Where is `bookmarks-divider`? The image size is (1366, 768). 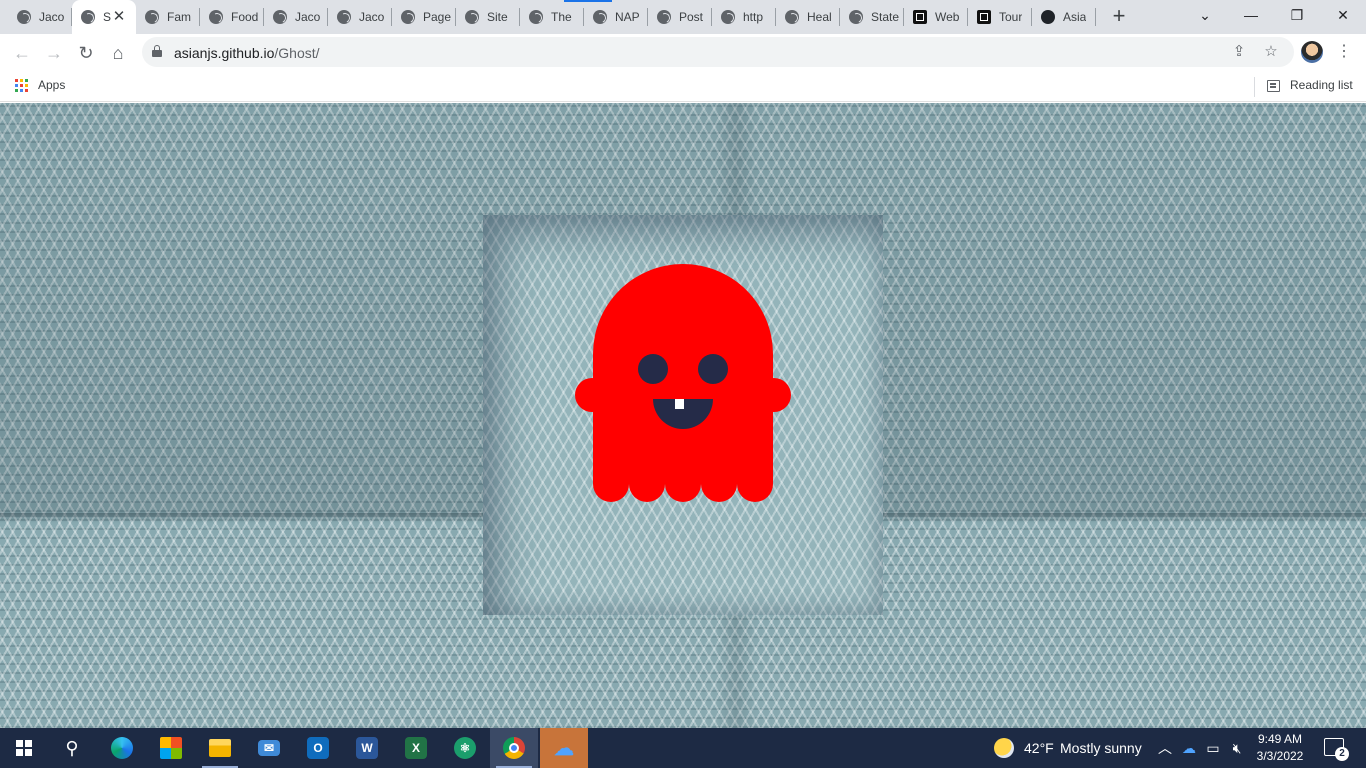 bookmarks-divider is located at coordinates (1254, 87).